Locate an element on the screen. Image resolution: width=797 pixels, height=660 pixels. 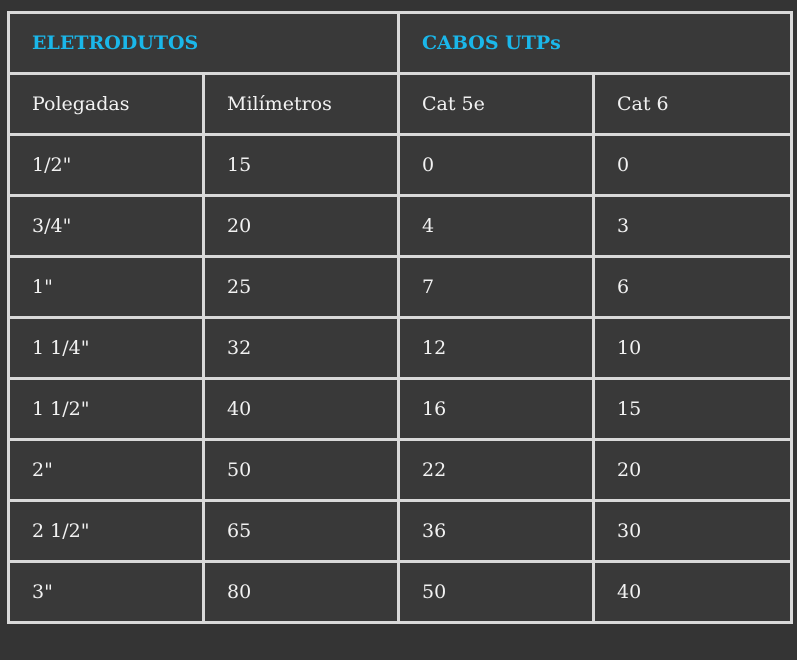
cell-cat6: 30 is located at coordinates (693, 531).